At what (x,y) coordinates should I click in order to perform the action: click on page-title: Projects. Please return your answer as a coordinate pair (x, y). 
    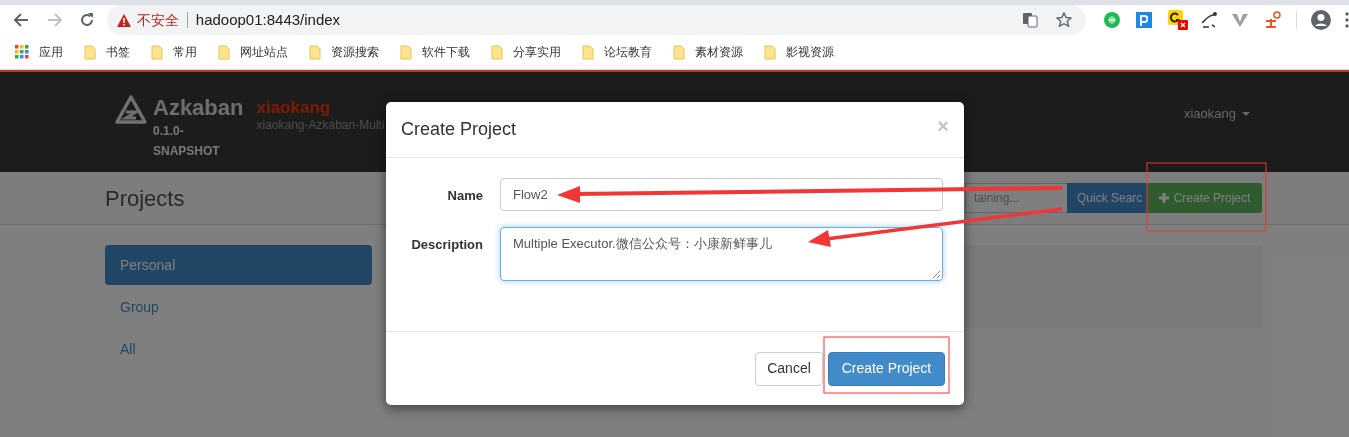
    Looking at the image, I should click on (145, 198).